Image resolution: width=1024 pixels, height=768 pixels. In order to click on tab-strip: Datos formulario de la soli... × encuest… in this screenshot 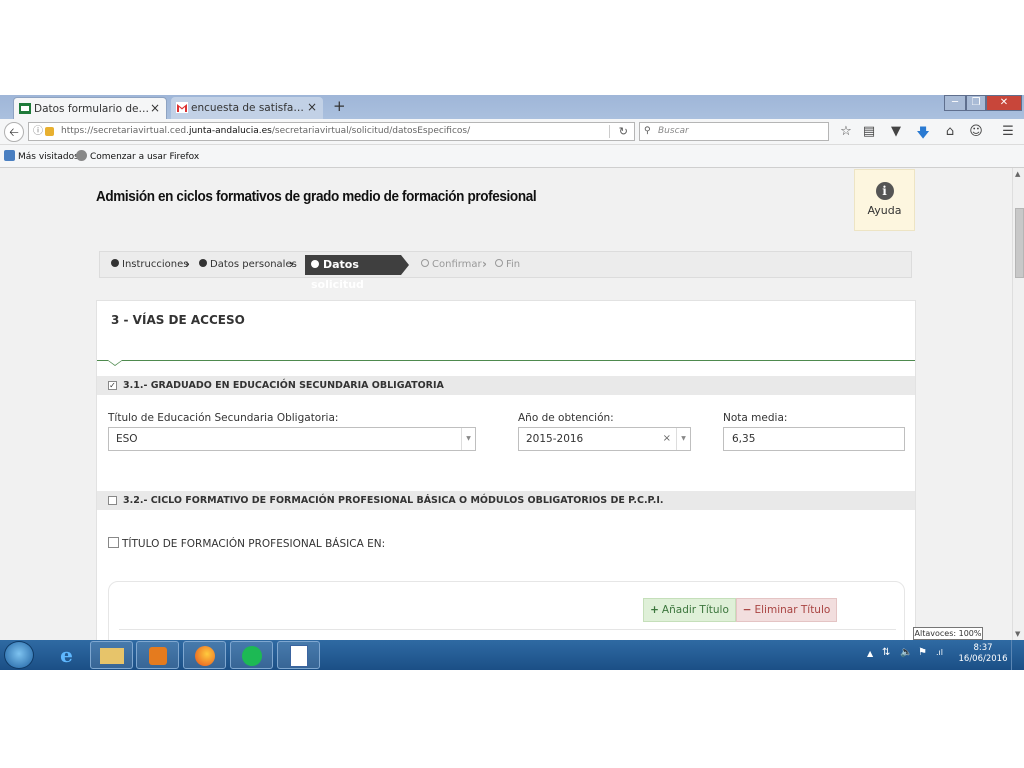, I will do `click(512, 107)`.